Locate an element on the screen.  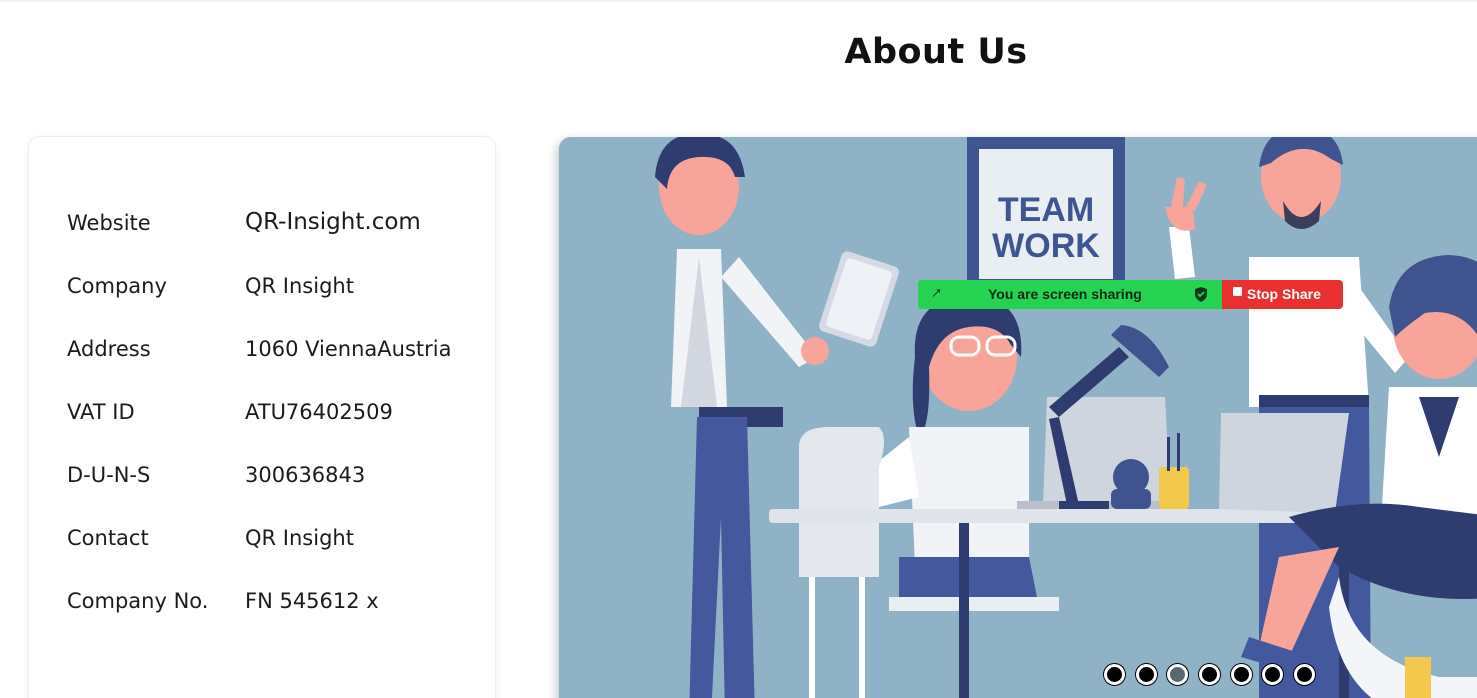
info-value: 300636843 is located at coordinates (305, 475).